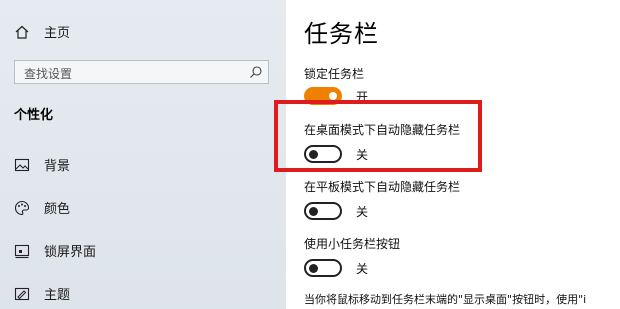  What do you see at coordinates (445, 299) in the screenshot?
I see `peek-description-text: 当你将鼠标移动到任务栏末端的"显示桌面"按钮时，使用"i` at bounding box center [445, 299].